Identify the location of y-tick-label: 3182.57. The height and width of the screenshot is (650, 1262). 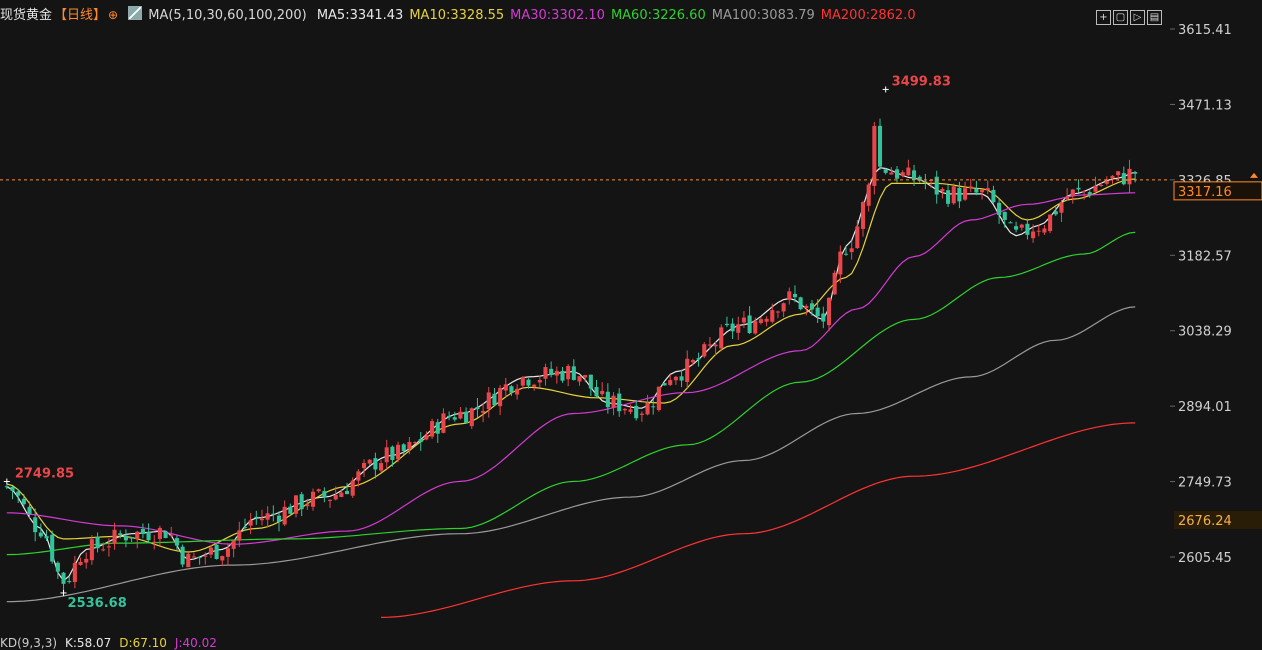
(1205, 256).